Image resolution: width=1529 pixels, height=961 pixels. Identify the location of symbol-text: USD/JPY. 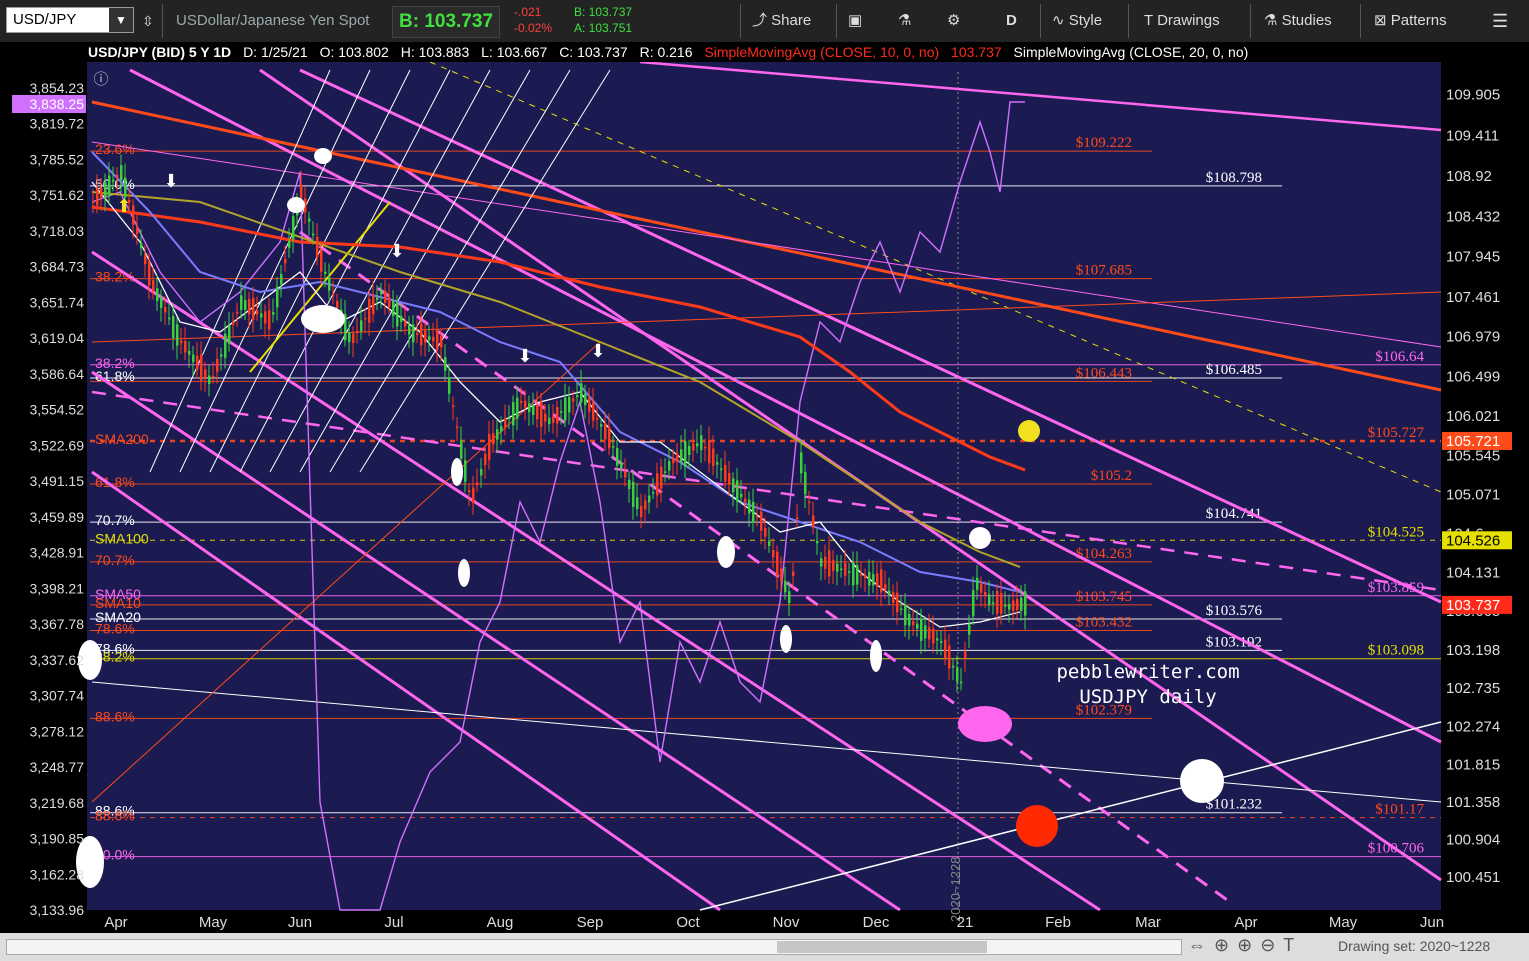
(45, 19).